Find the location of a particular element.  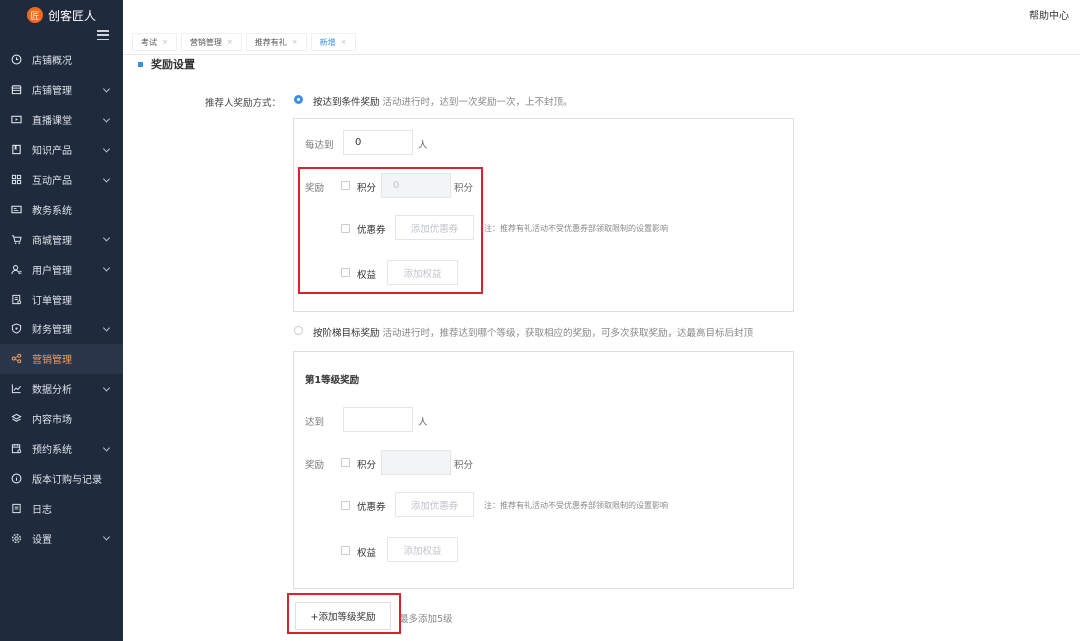

sidebar-item-orders: 订单管理 is located at coordinates (61, 299).